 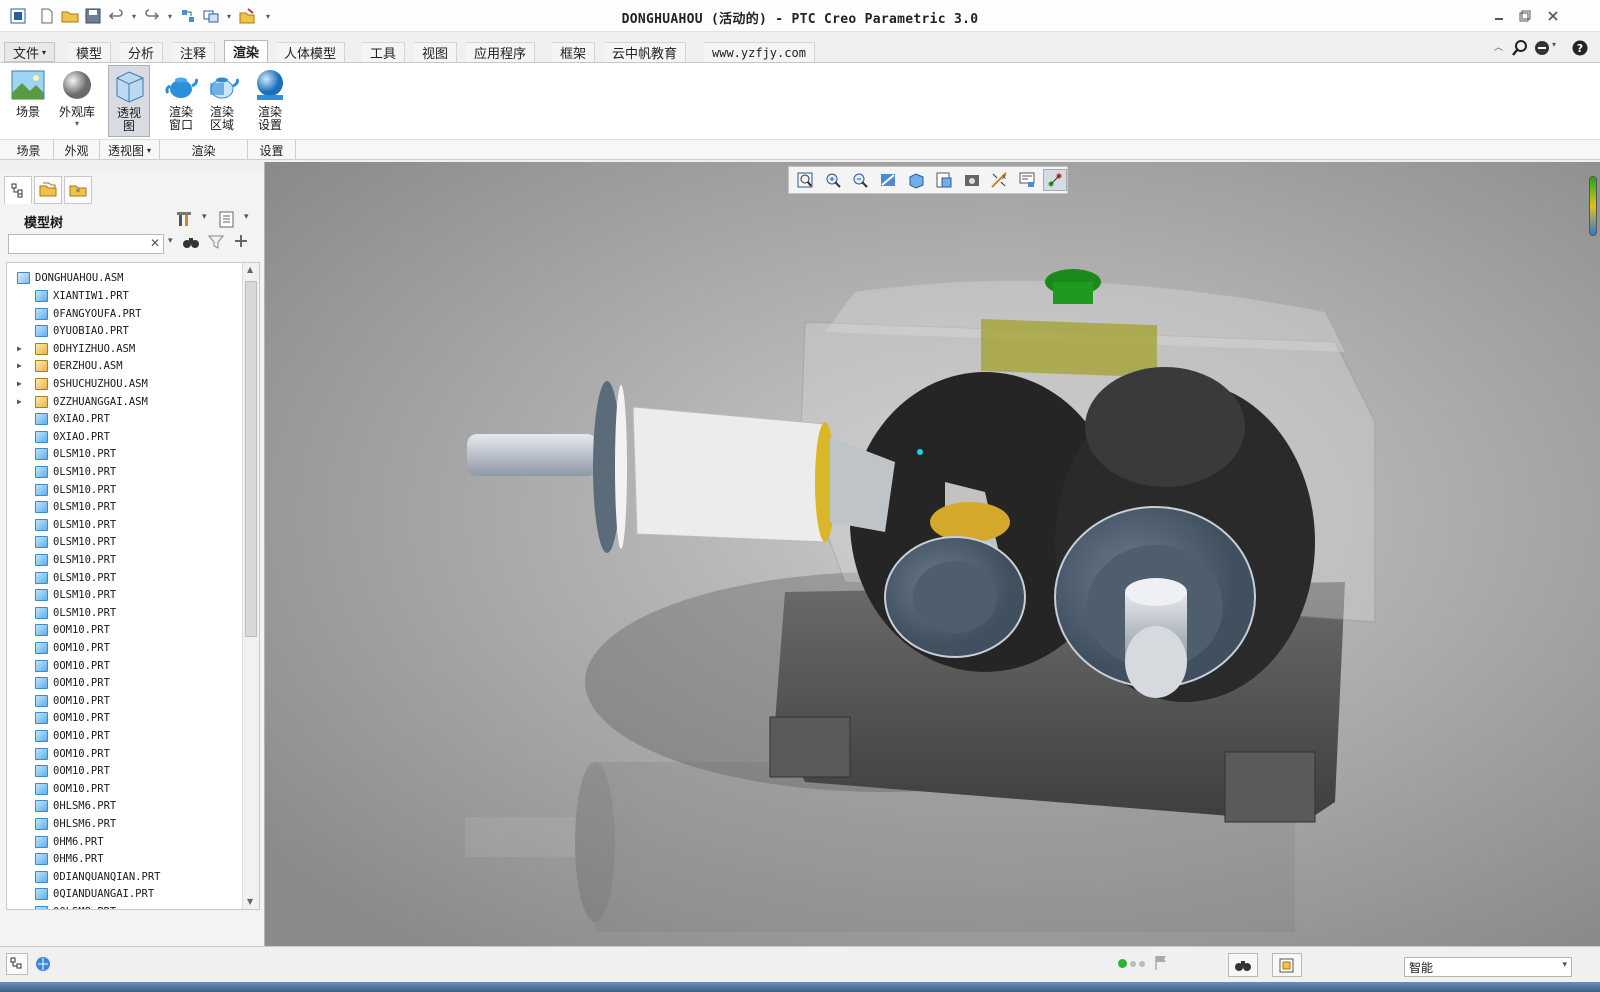 I want to click on toggle-navigator-icon, so click(x=17, y=964).